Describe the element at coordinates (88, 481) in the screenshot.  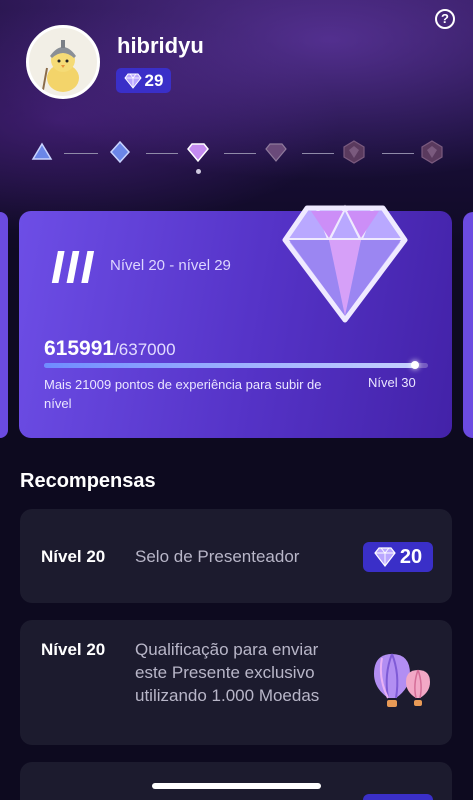
I see `rewards-title: Recompensas` at that location.